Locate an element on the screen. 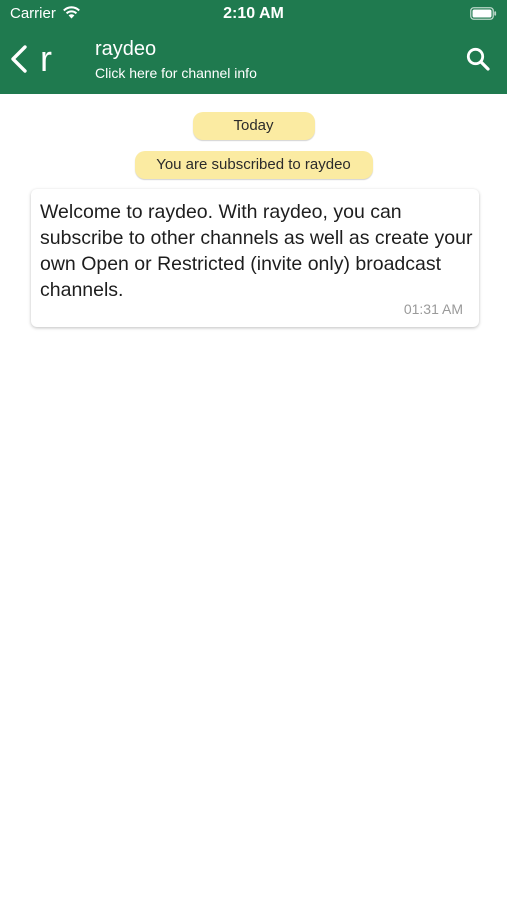 The width and height of the screenshot is (507, 900). channel-avatar: r is located at coordinates (51, 59).